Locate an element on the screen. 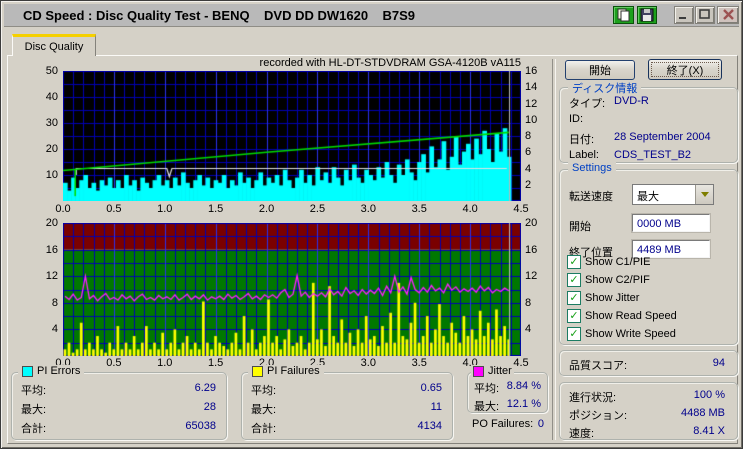 The height and width of the screenshot is (449, 743). maximize-icon is located at coordinates (704, 14).